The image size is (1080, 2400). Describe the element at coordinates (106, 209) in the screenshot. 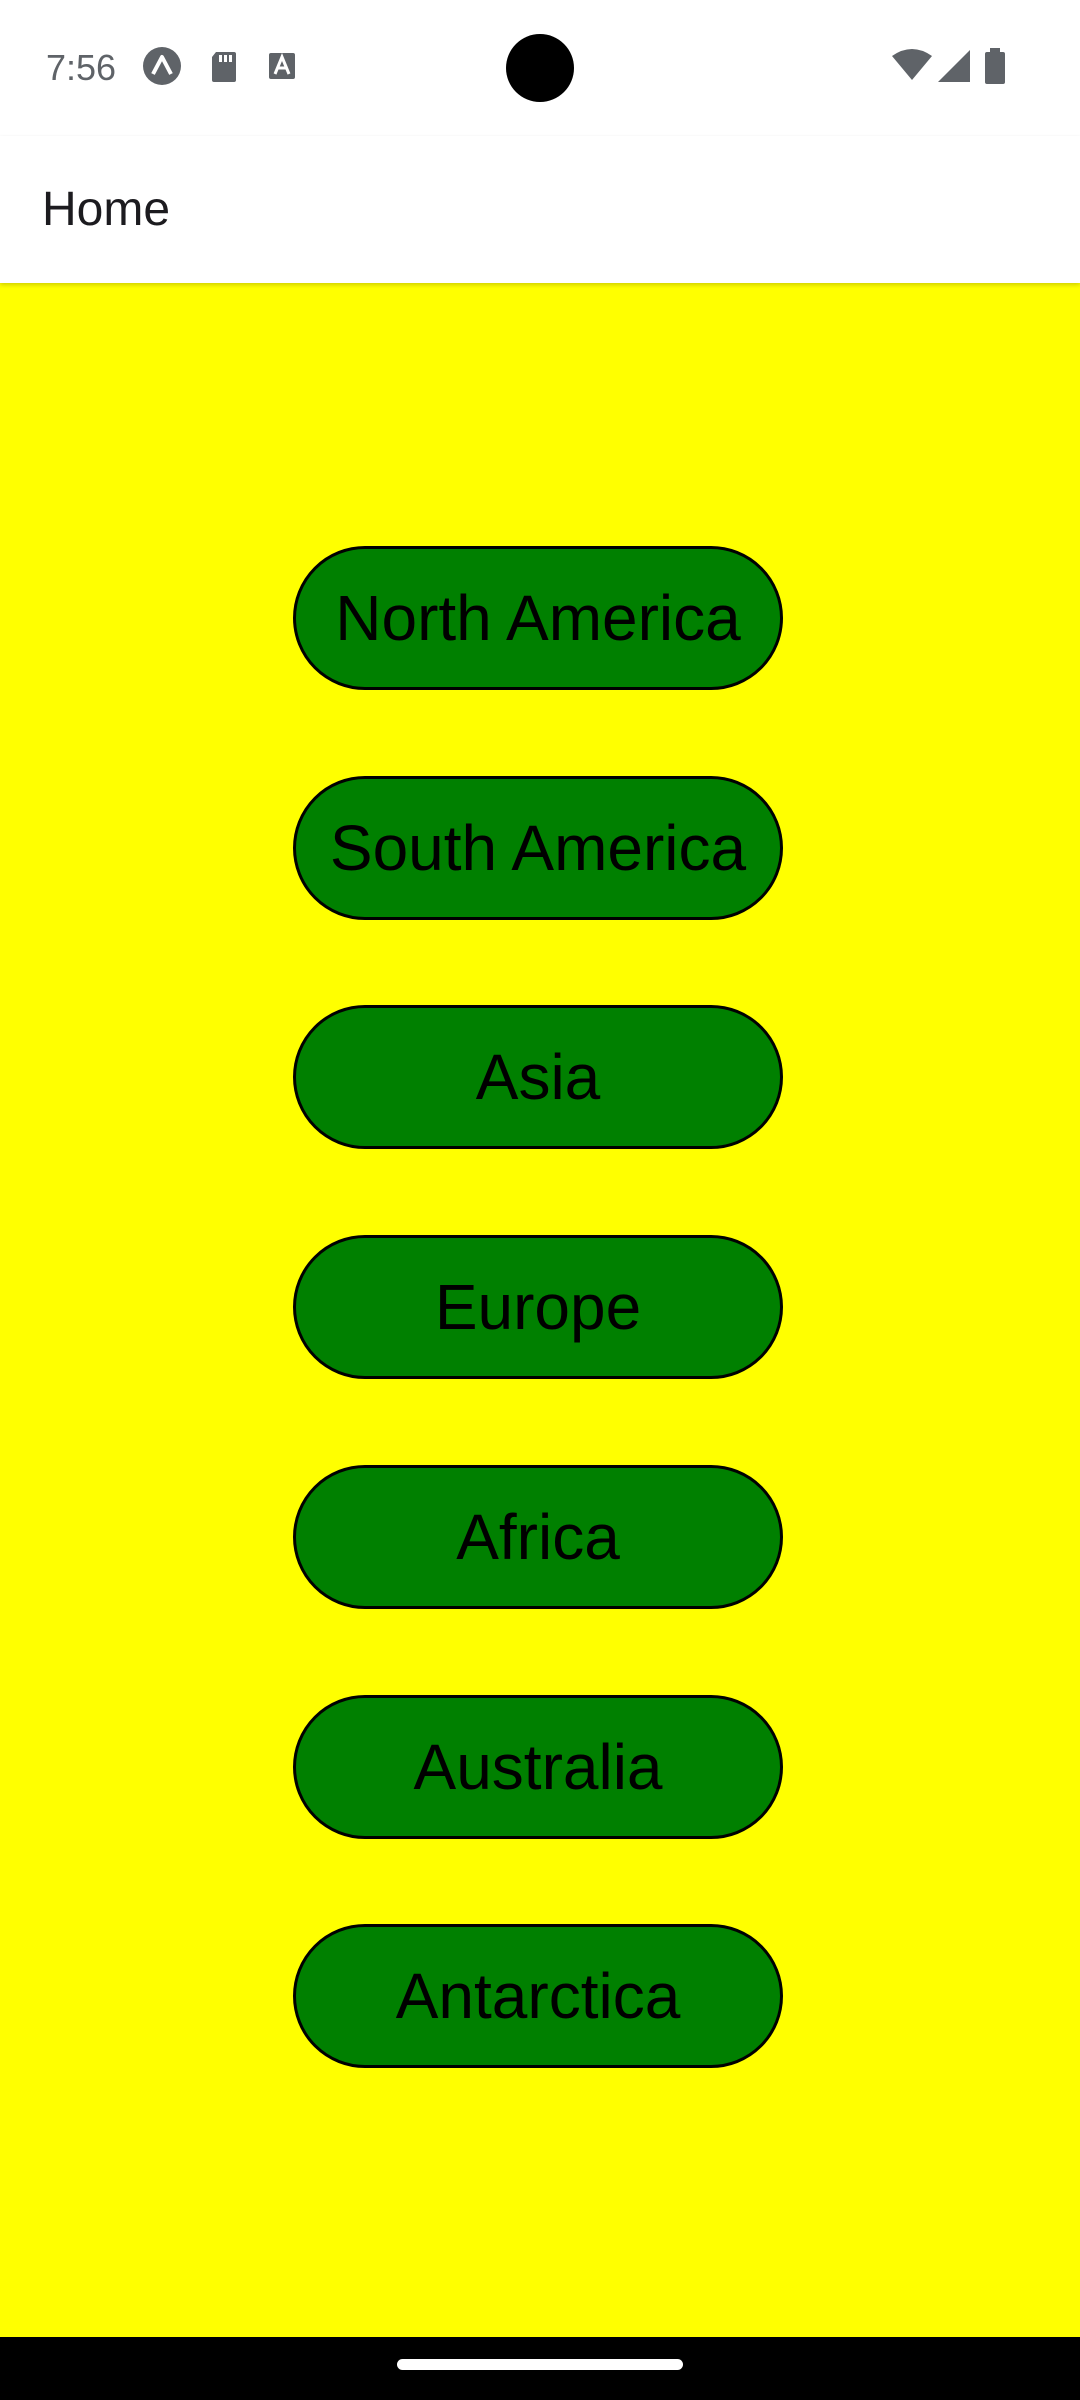

I see `page-title: Home` at that location.